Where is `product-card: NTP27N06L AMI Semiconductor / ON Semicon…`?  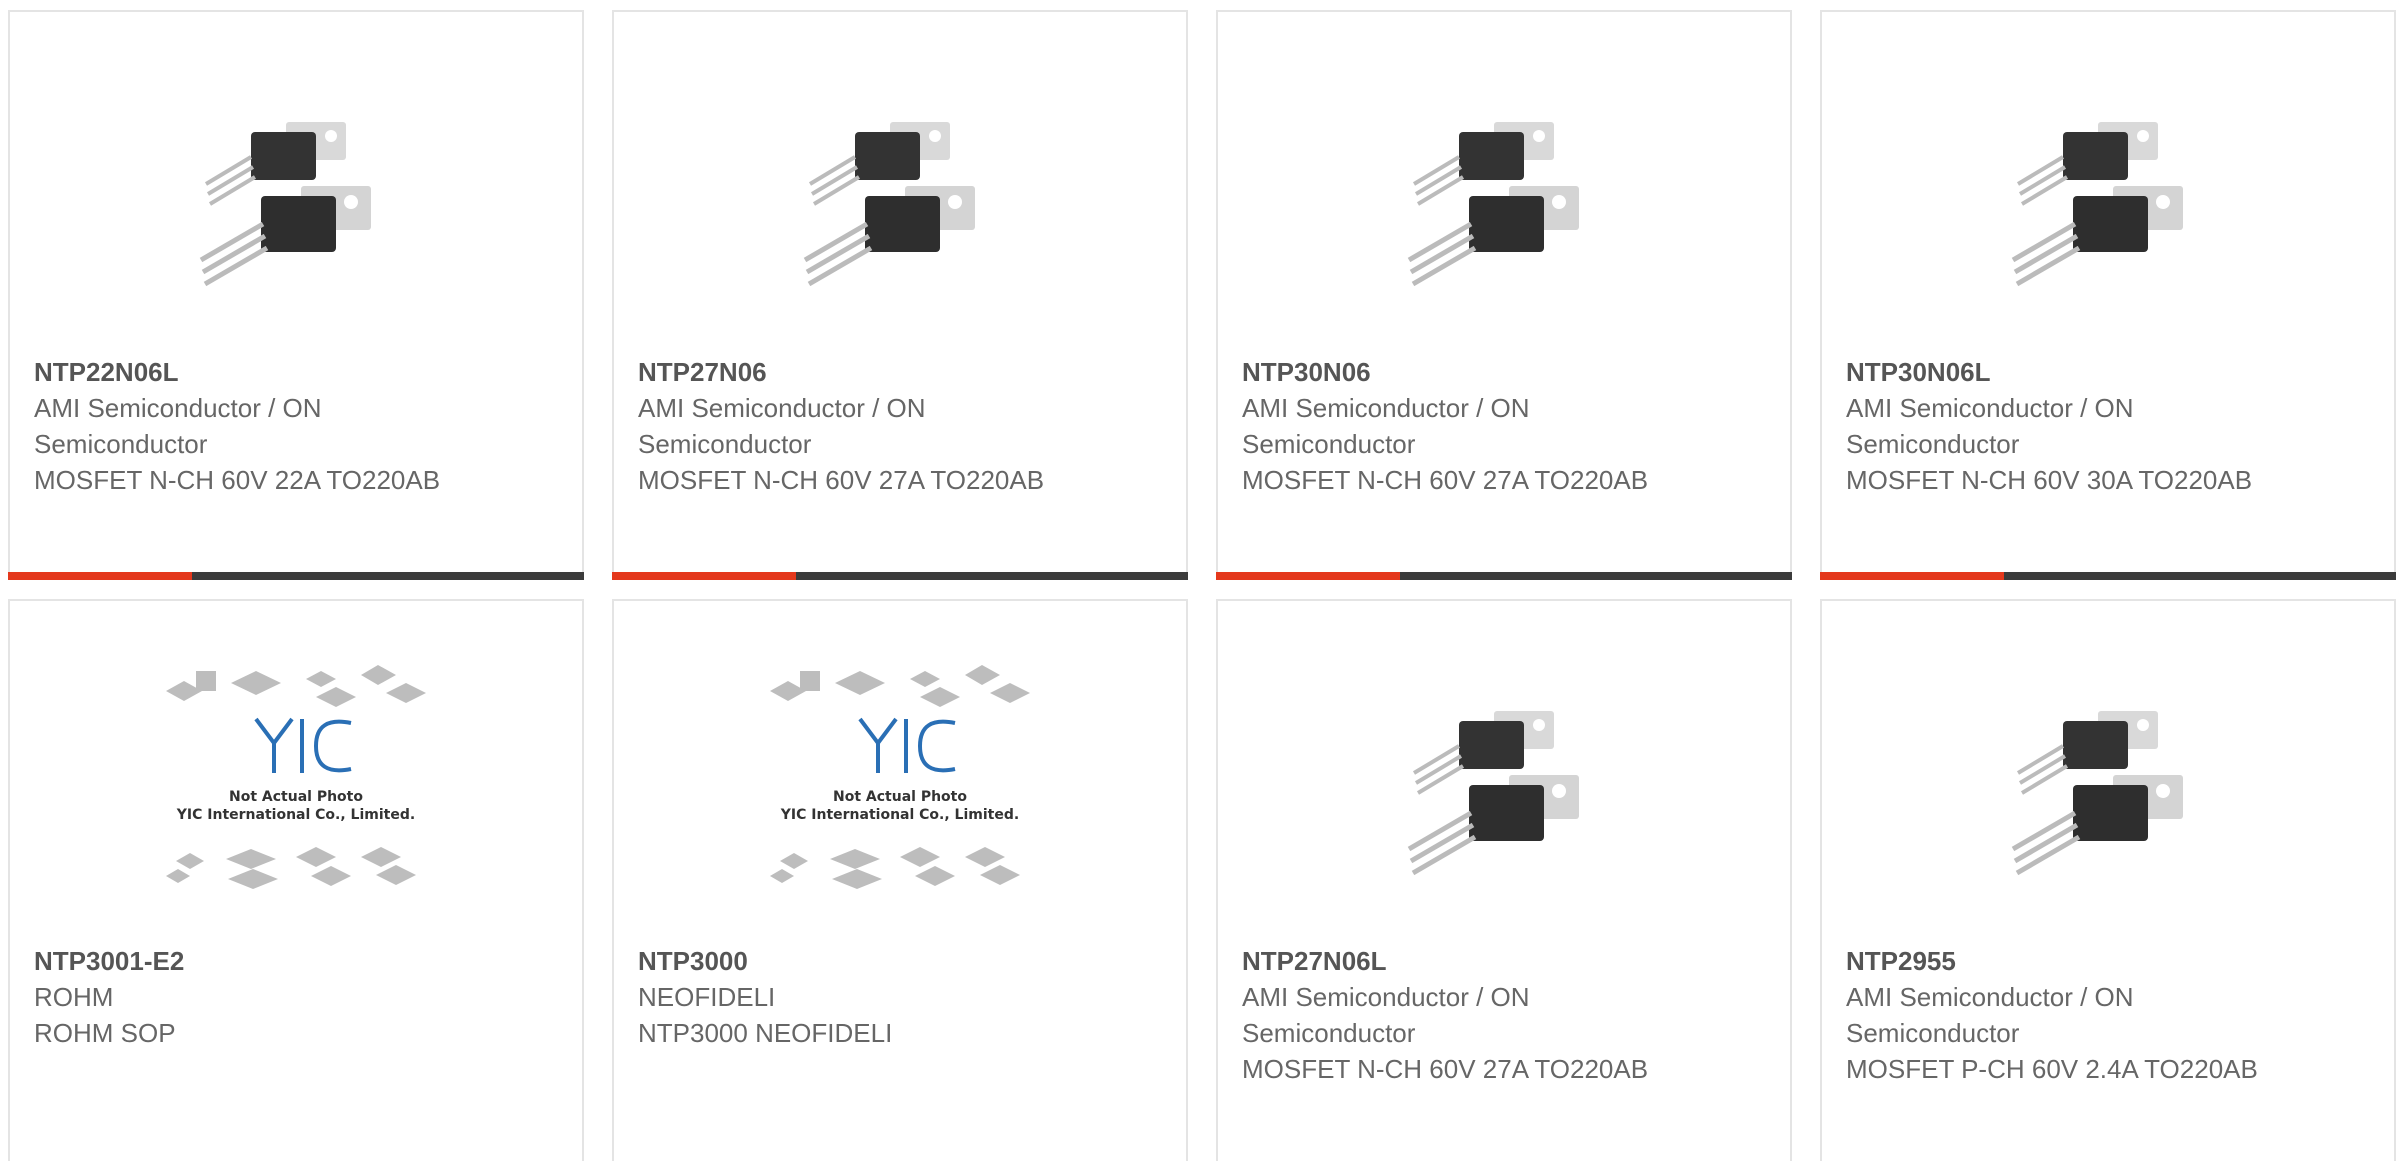
product-card: NTP27N06L AMI Semiconductor / ON Semicon… is located at coordinates (1504, 880).